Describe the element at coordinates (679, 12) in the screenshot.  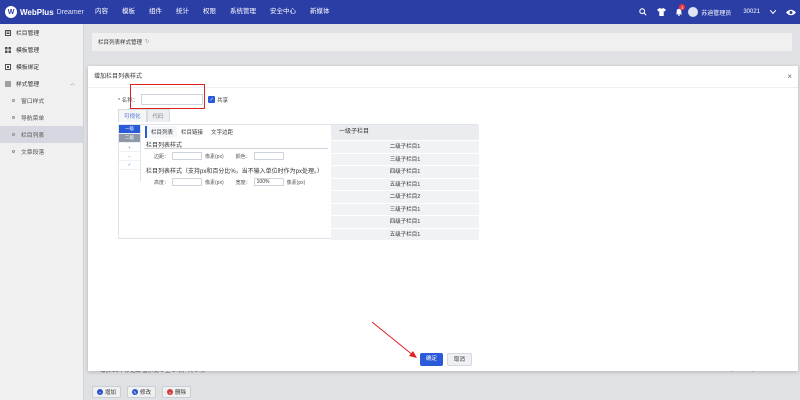
I see `bell-icon: 3` at that location.